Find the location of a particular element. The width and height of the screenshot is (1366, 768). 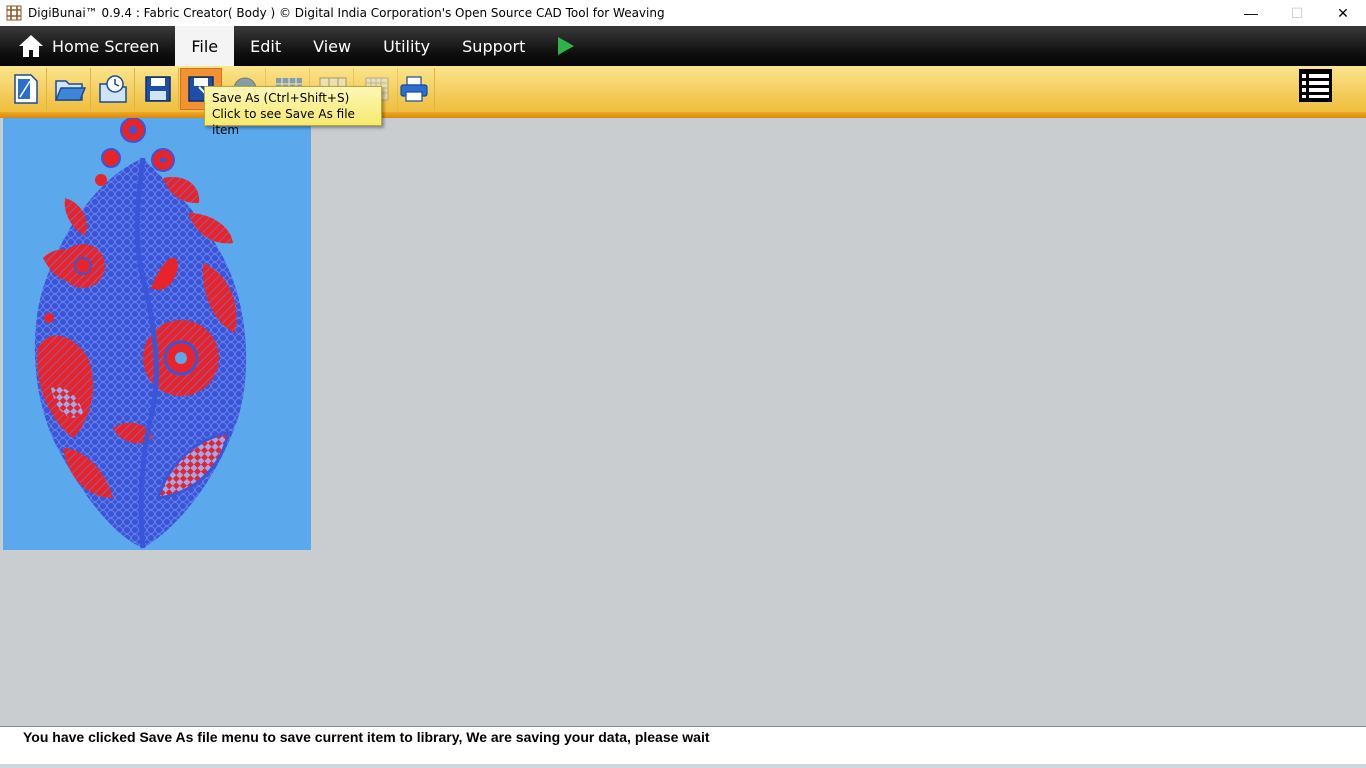

minimize-button: — is located at coordinates (1251, 13).